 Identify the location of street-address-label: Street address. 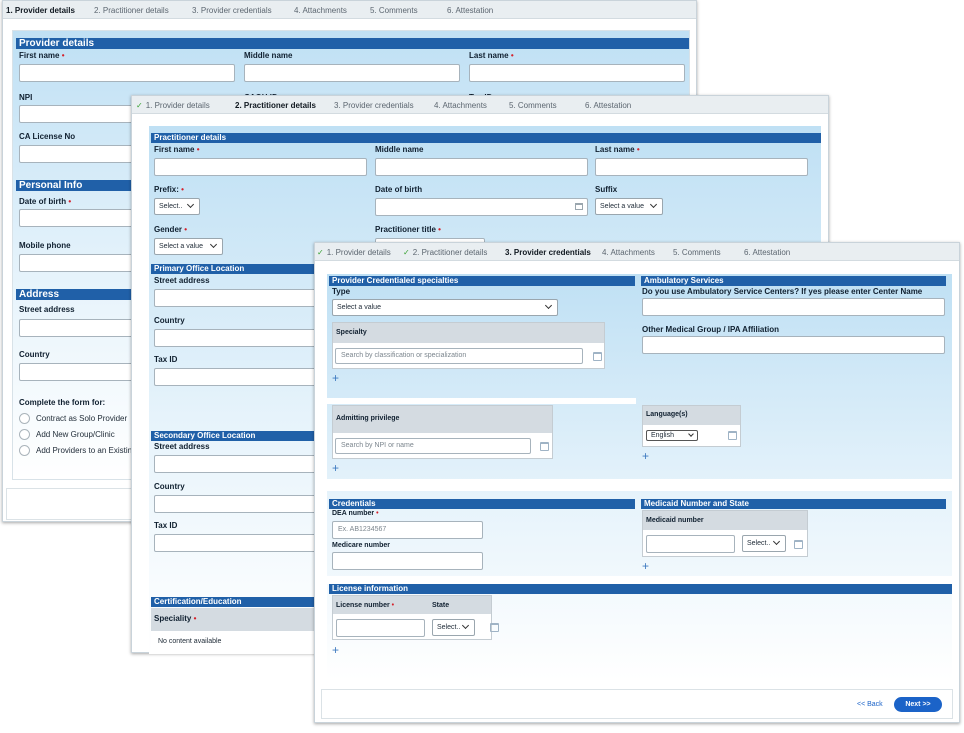
(182, 280).